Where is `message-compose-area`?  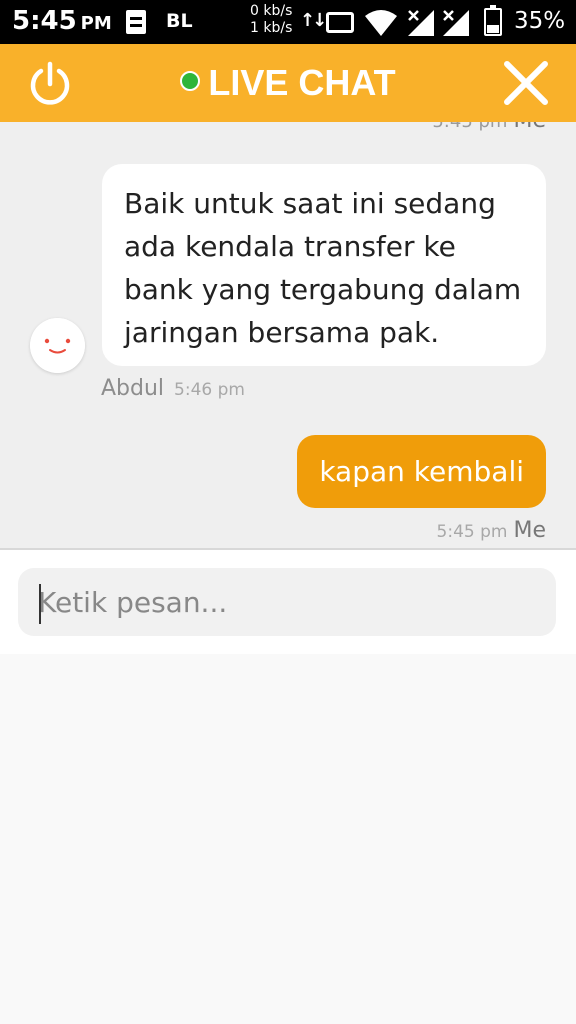
message-compose-area is located at coordinates (288, 601).